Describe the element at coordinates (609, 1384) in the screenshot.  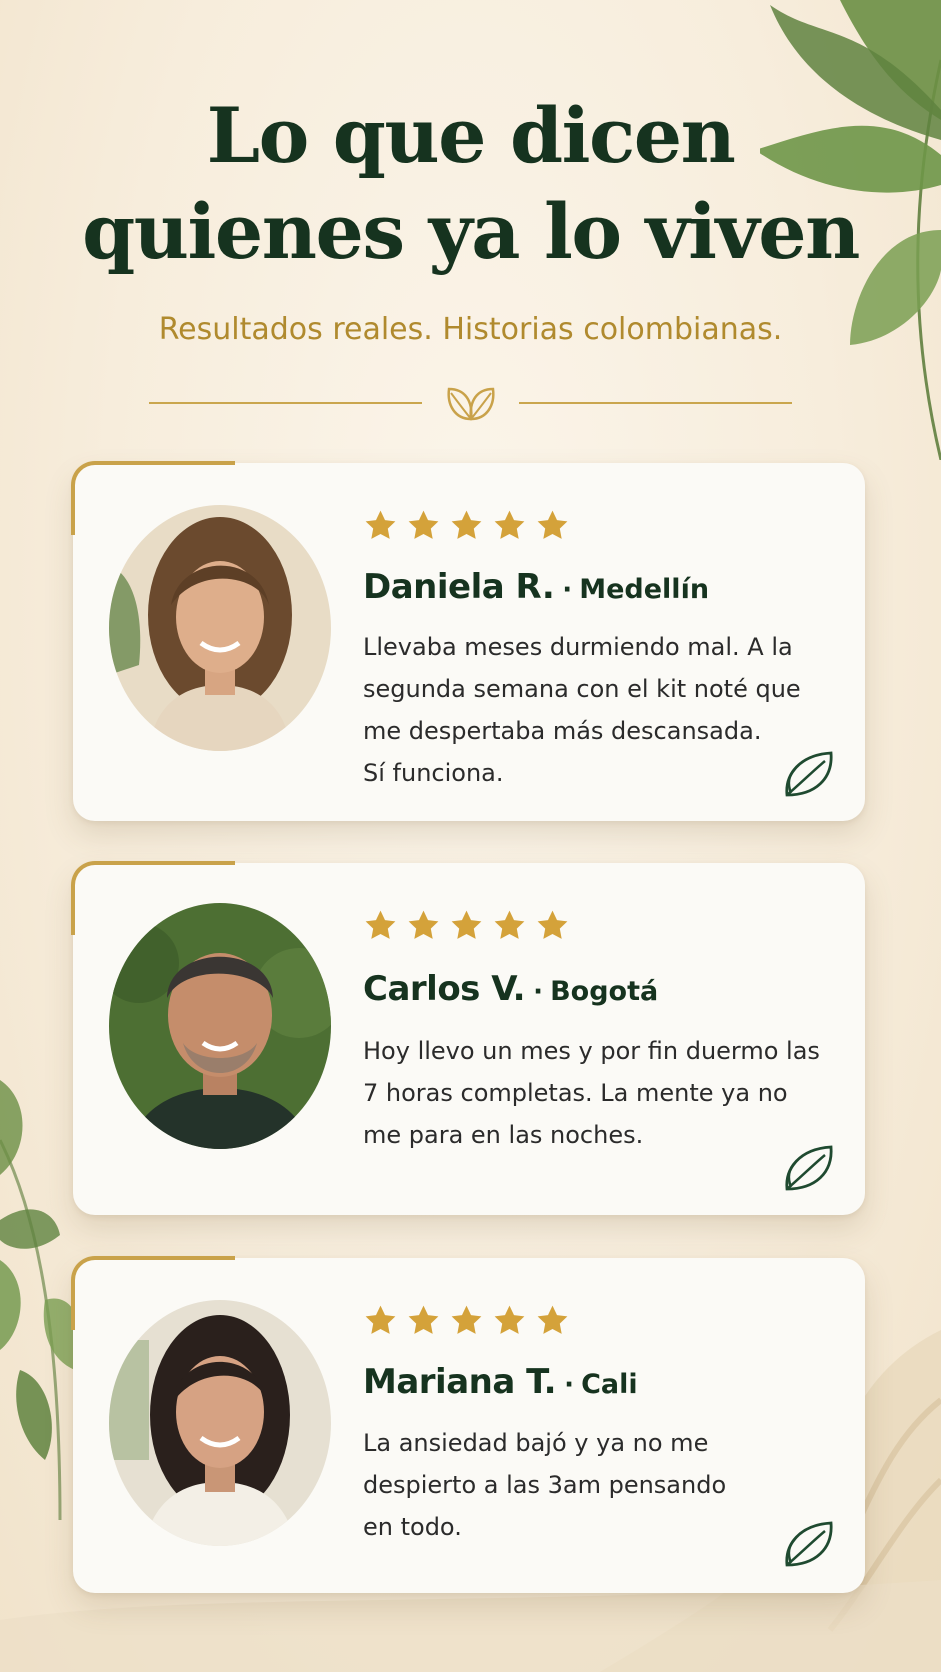
I see `reviewer-city: Cali` at that location.